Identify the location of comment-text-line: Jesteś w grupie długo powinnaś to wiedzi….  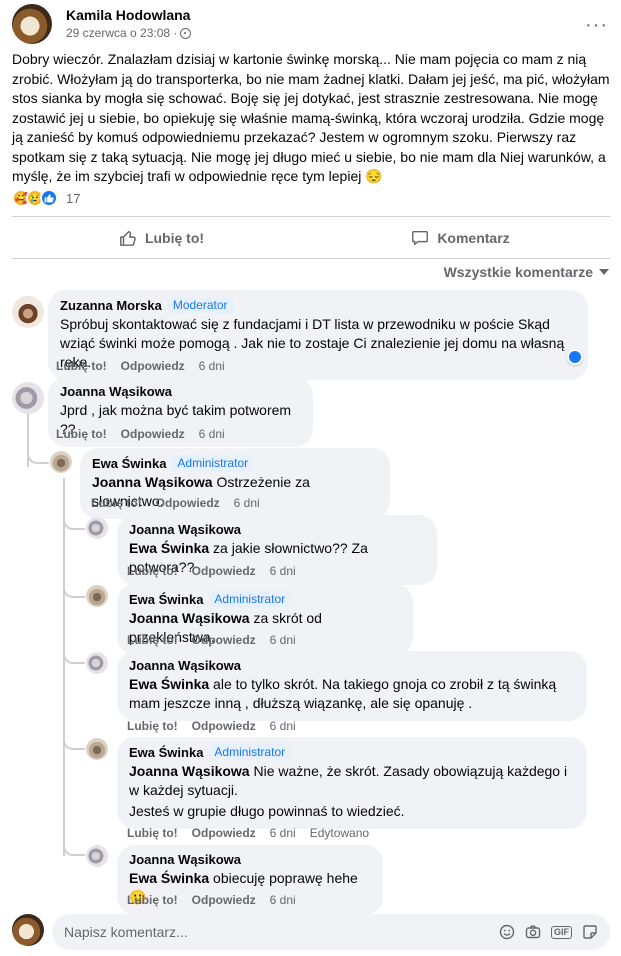
(267, 811).